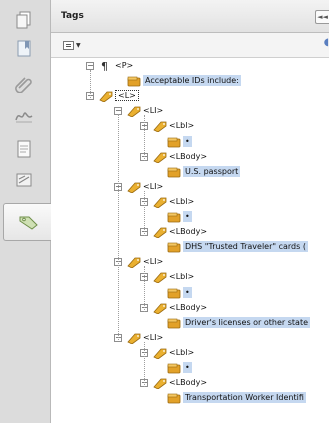  I want to click on content-label: Driver's licenses or other state, so click(247, 322).